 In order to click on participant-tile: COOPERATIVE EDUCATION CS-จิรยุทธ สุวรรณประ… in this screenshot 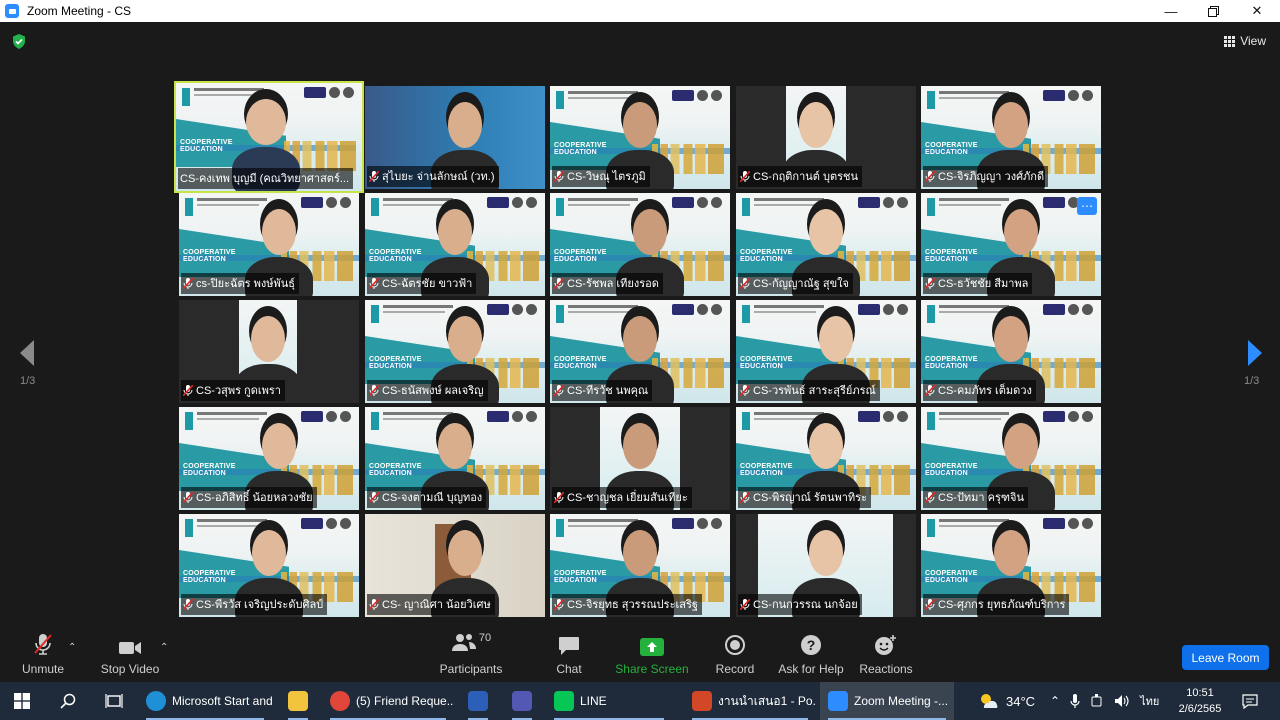, I will do `click(640, 565)`.